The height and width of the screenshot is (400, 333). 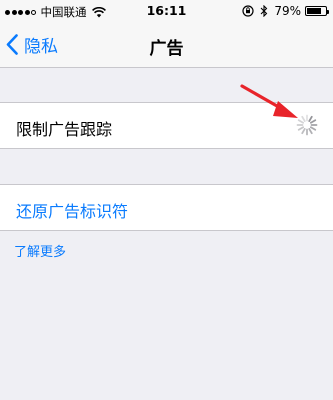 I want to click on battery-icon, so click(x=317, y=11).